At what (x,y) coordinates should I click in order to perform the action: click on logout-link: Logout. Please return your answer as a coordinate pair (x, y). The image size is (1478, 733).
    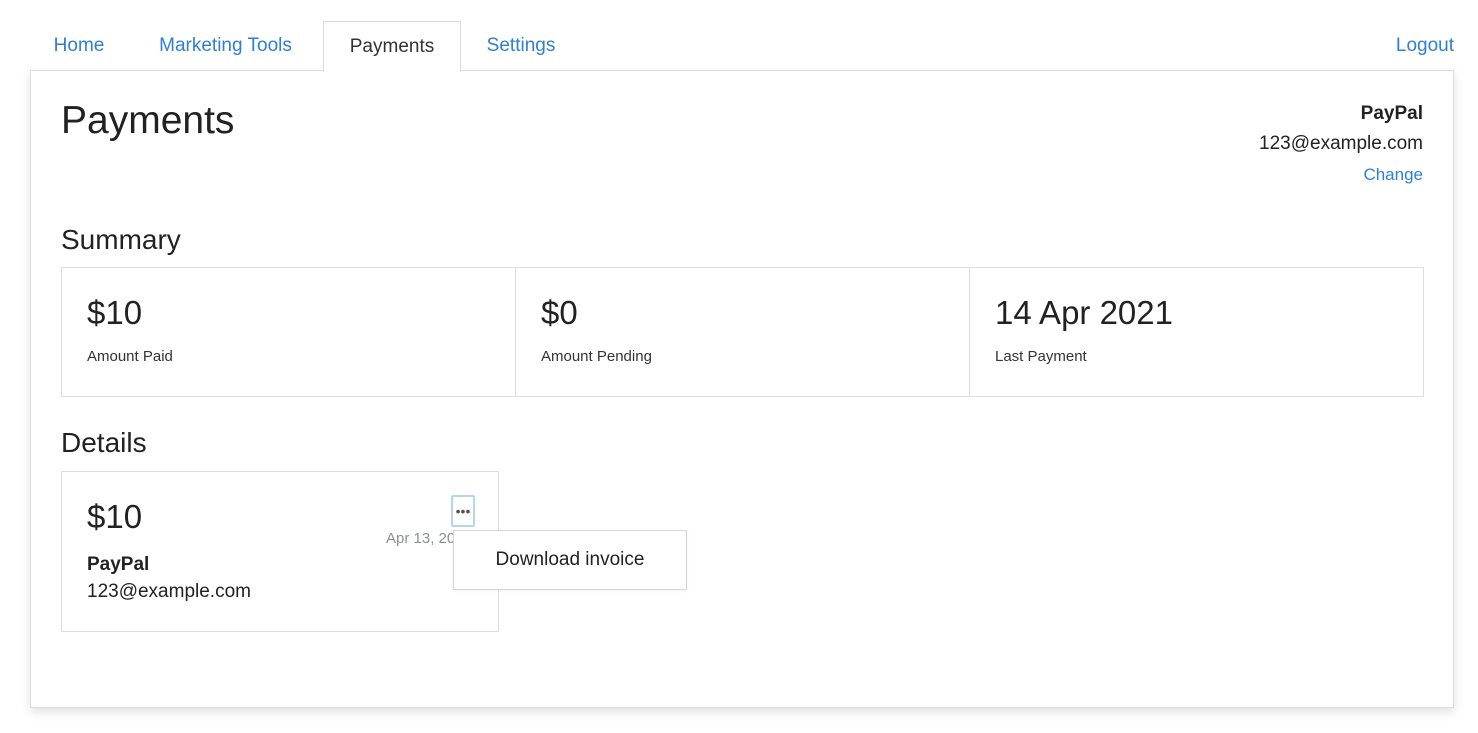
    Looking at the image, I should click on (1425, 46).